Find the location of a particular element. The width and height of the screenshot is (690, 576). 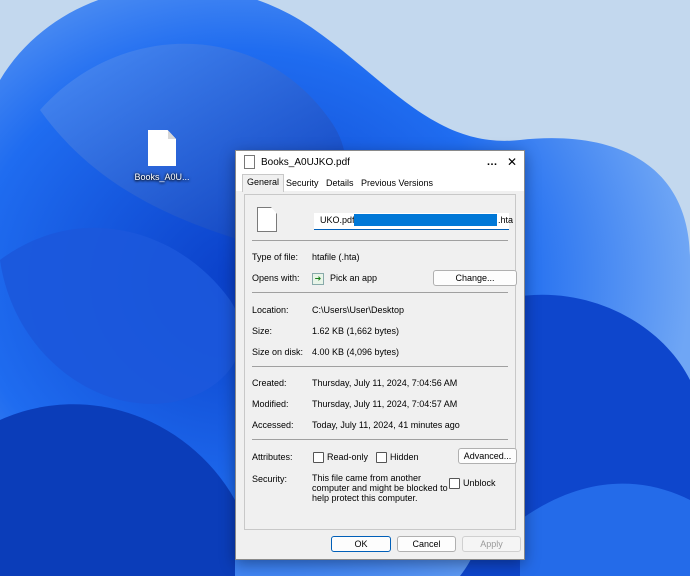

opens-with-app: Pick an app is located at coordinates (354, 278).